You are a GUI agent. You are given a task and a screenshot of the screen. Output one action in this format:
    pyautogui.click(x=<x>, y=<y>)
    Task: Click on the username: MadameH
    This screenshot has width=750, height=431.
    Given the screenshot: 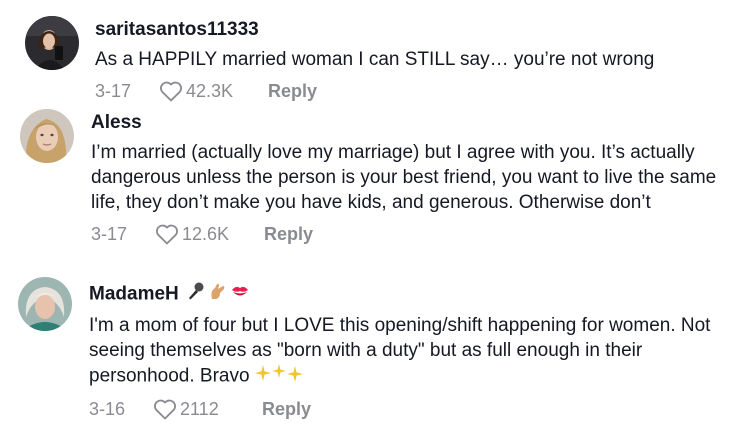 What is the action you would take?
    pyautogui.click(x=411, y=294)
    